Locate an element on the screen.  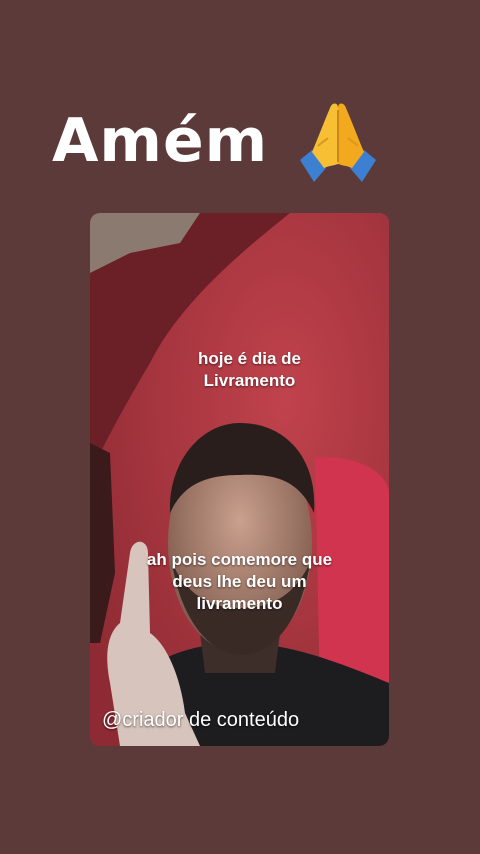
creator-credit: @criador de conteúdo is located at coordinates (201, 720).